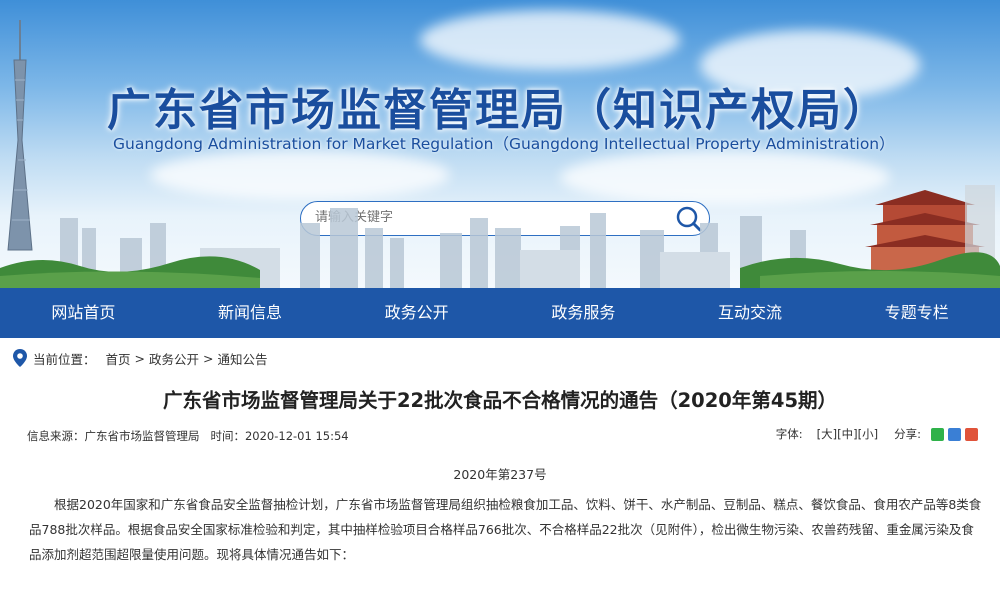  What do you see at coordinates (20, 358) in the screenshot?
I see `location-pin-icon` at bounding box center [20, 358].